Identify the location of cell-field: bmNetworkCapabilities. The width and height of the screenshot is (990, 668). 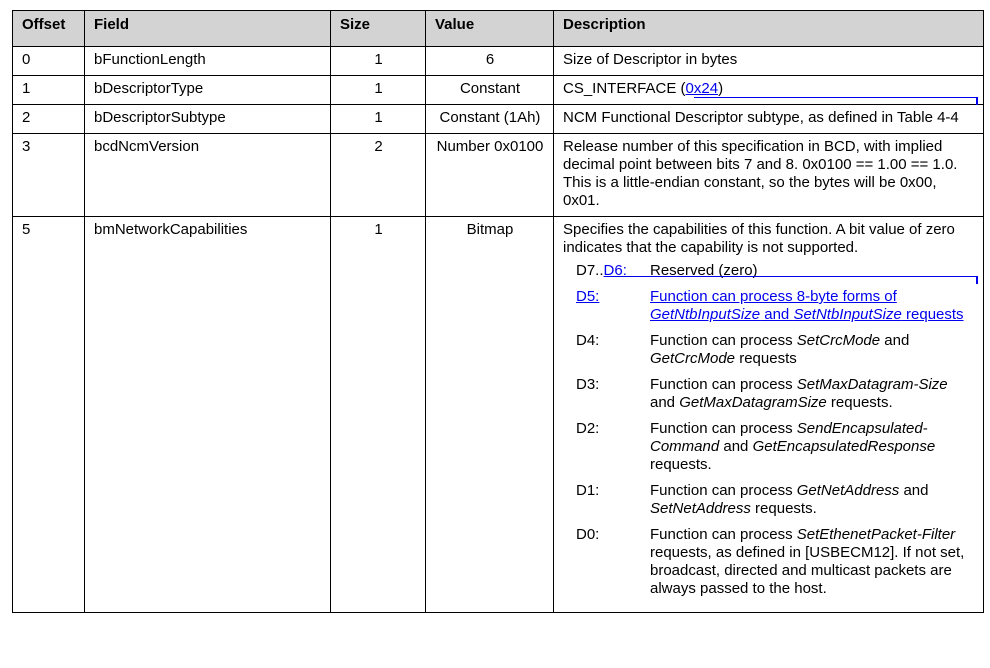
(207, 414).